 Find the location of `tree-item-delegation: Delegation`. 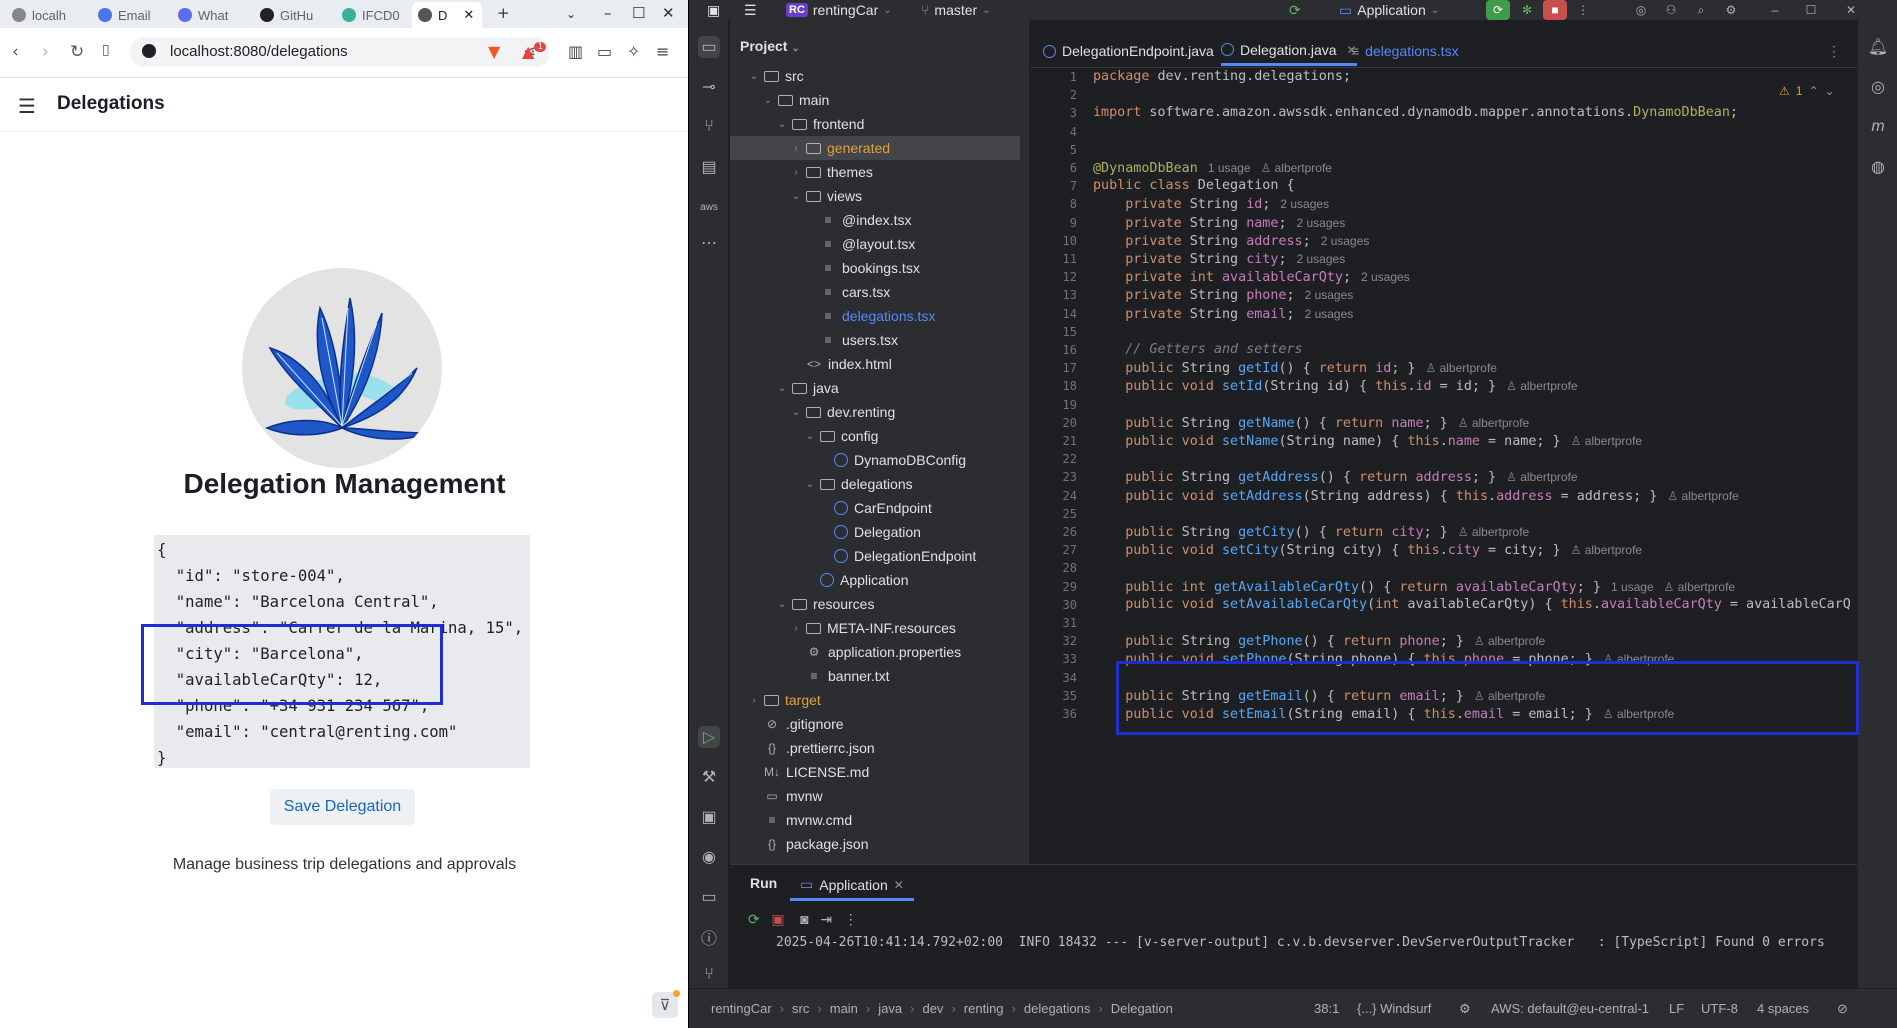

tree-item-delegation: Delegation is located at coordinates (875, 532).